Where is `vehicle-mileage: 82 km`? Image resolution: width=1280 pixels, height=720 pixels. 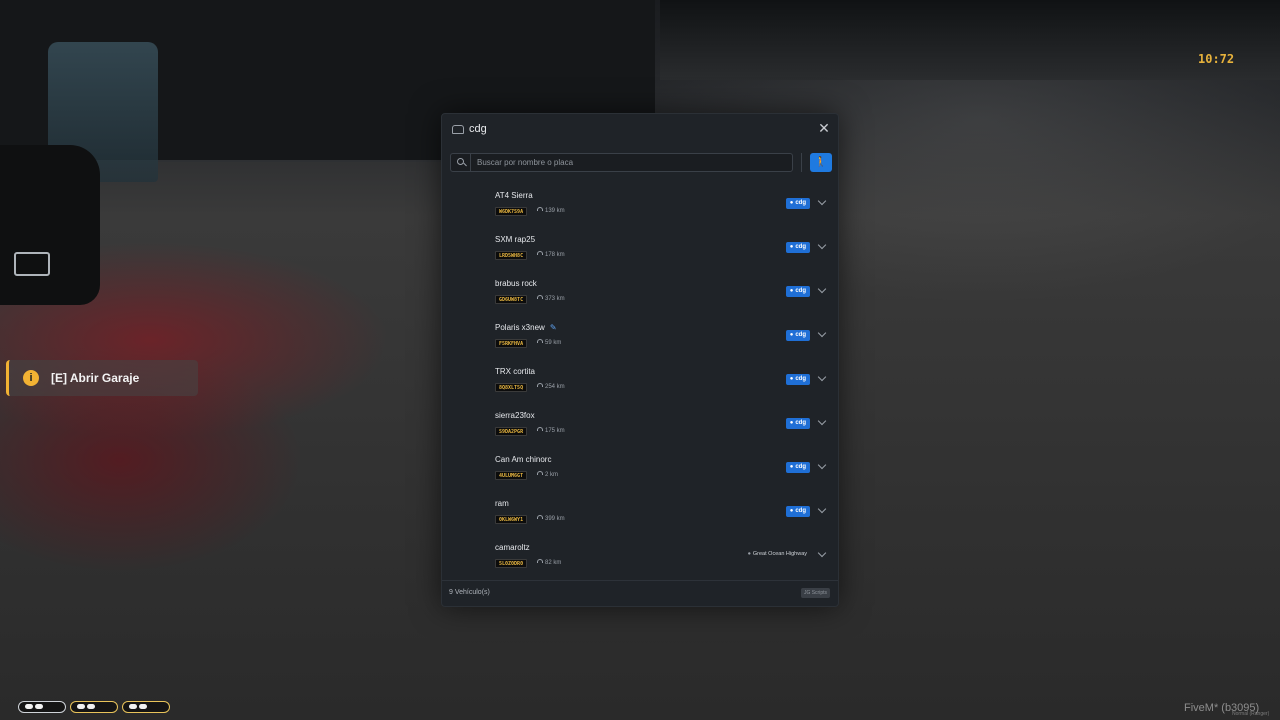 vehicle-mileage: 82 km is located at coordinates (549, 563).